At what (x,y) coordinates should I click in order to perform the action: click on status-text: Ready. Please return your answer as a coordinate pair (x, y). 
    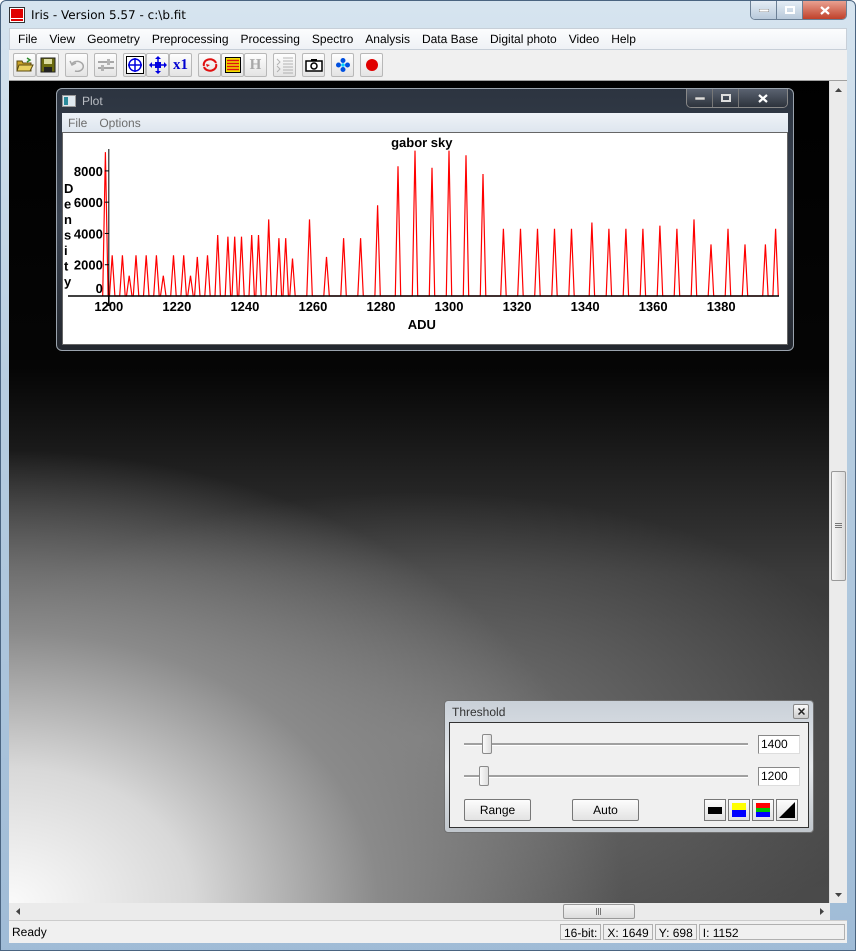
    Looking at the image, I should click on (29, 932).